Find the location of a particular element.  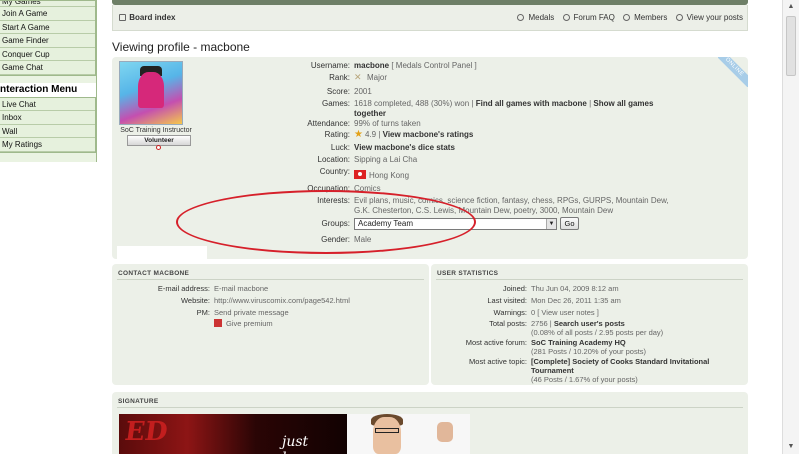

total-posts-value: 2756 | is located at coordinates (541, 323).